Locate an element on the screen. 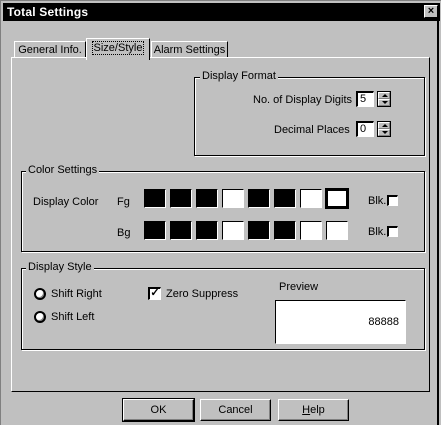  title-bar: Total Settings × is located at coordinates (221, 12).